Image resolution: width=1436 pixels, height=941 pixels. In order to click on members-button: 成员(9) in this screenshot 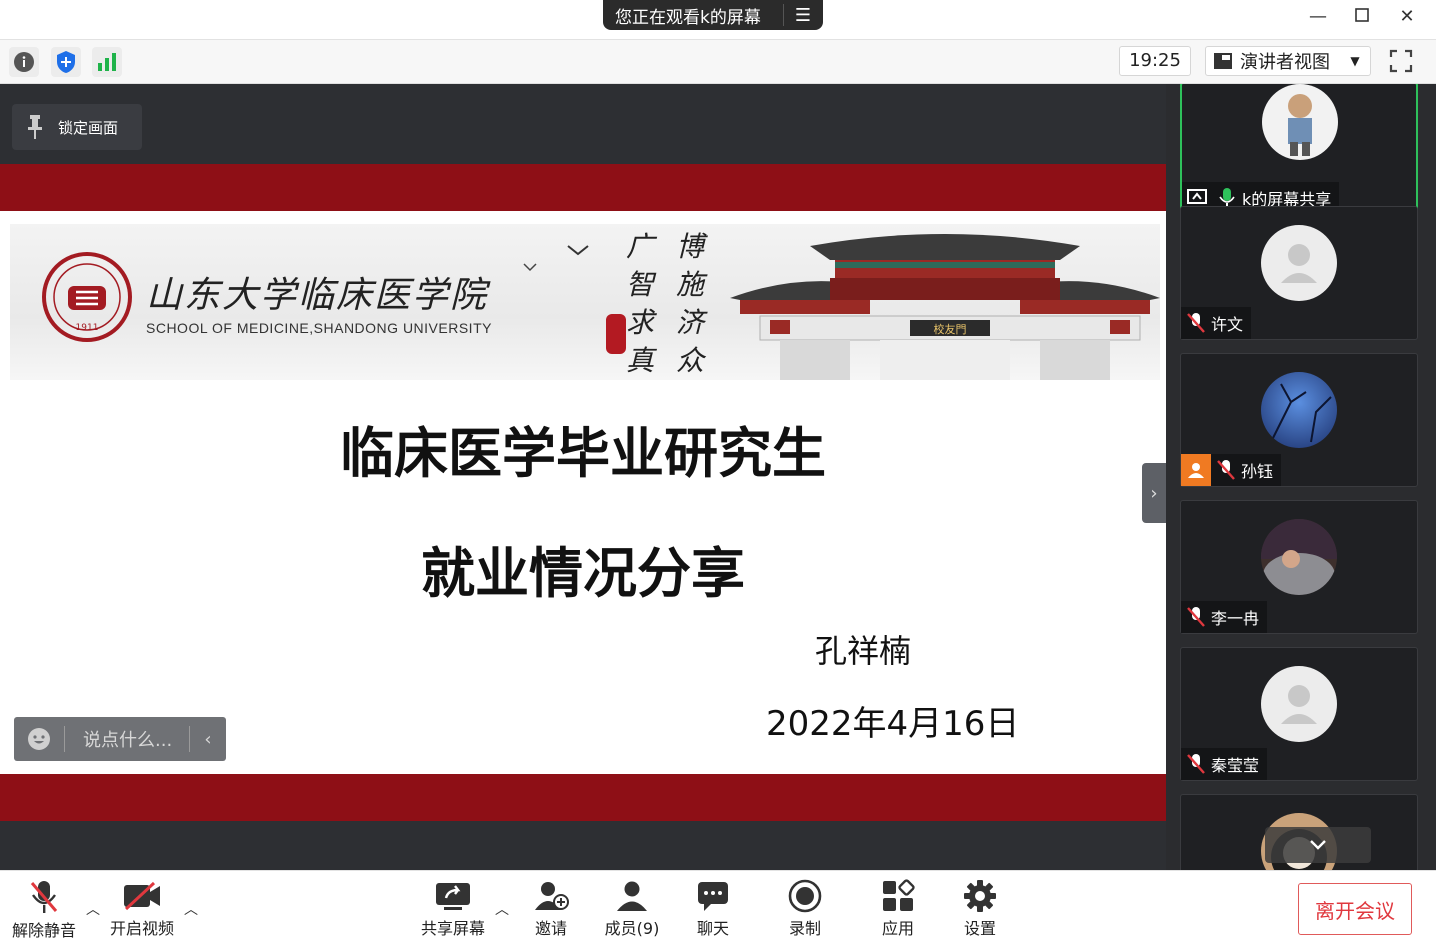, I will do `click(632, 909)`.